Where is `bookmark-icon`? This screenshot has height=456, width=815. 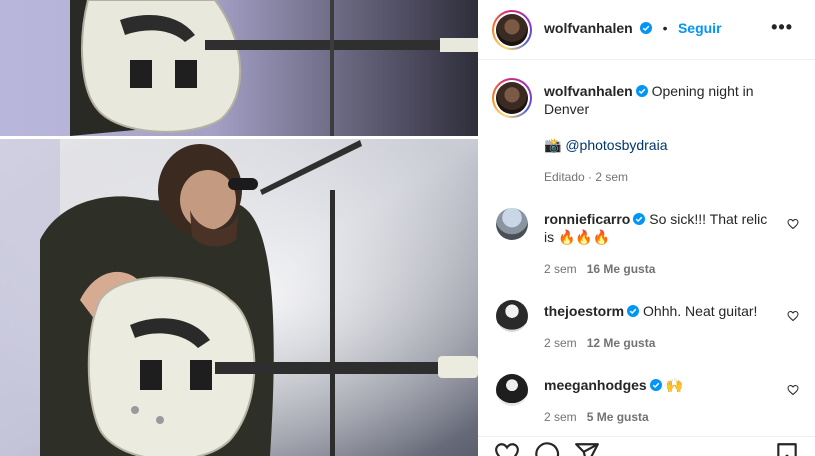 bookmark-icon is located at coordinates (787, 448).